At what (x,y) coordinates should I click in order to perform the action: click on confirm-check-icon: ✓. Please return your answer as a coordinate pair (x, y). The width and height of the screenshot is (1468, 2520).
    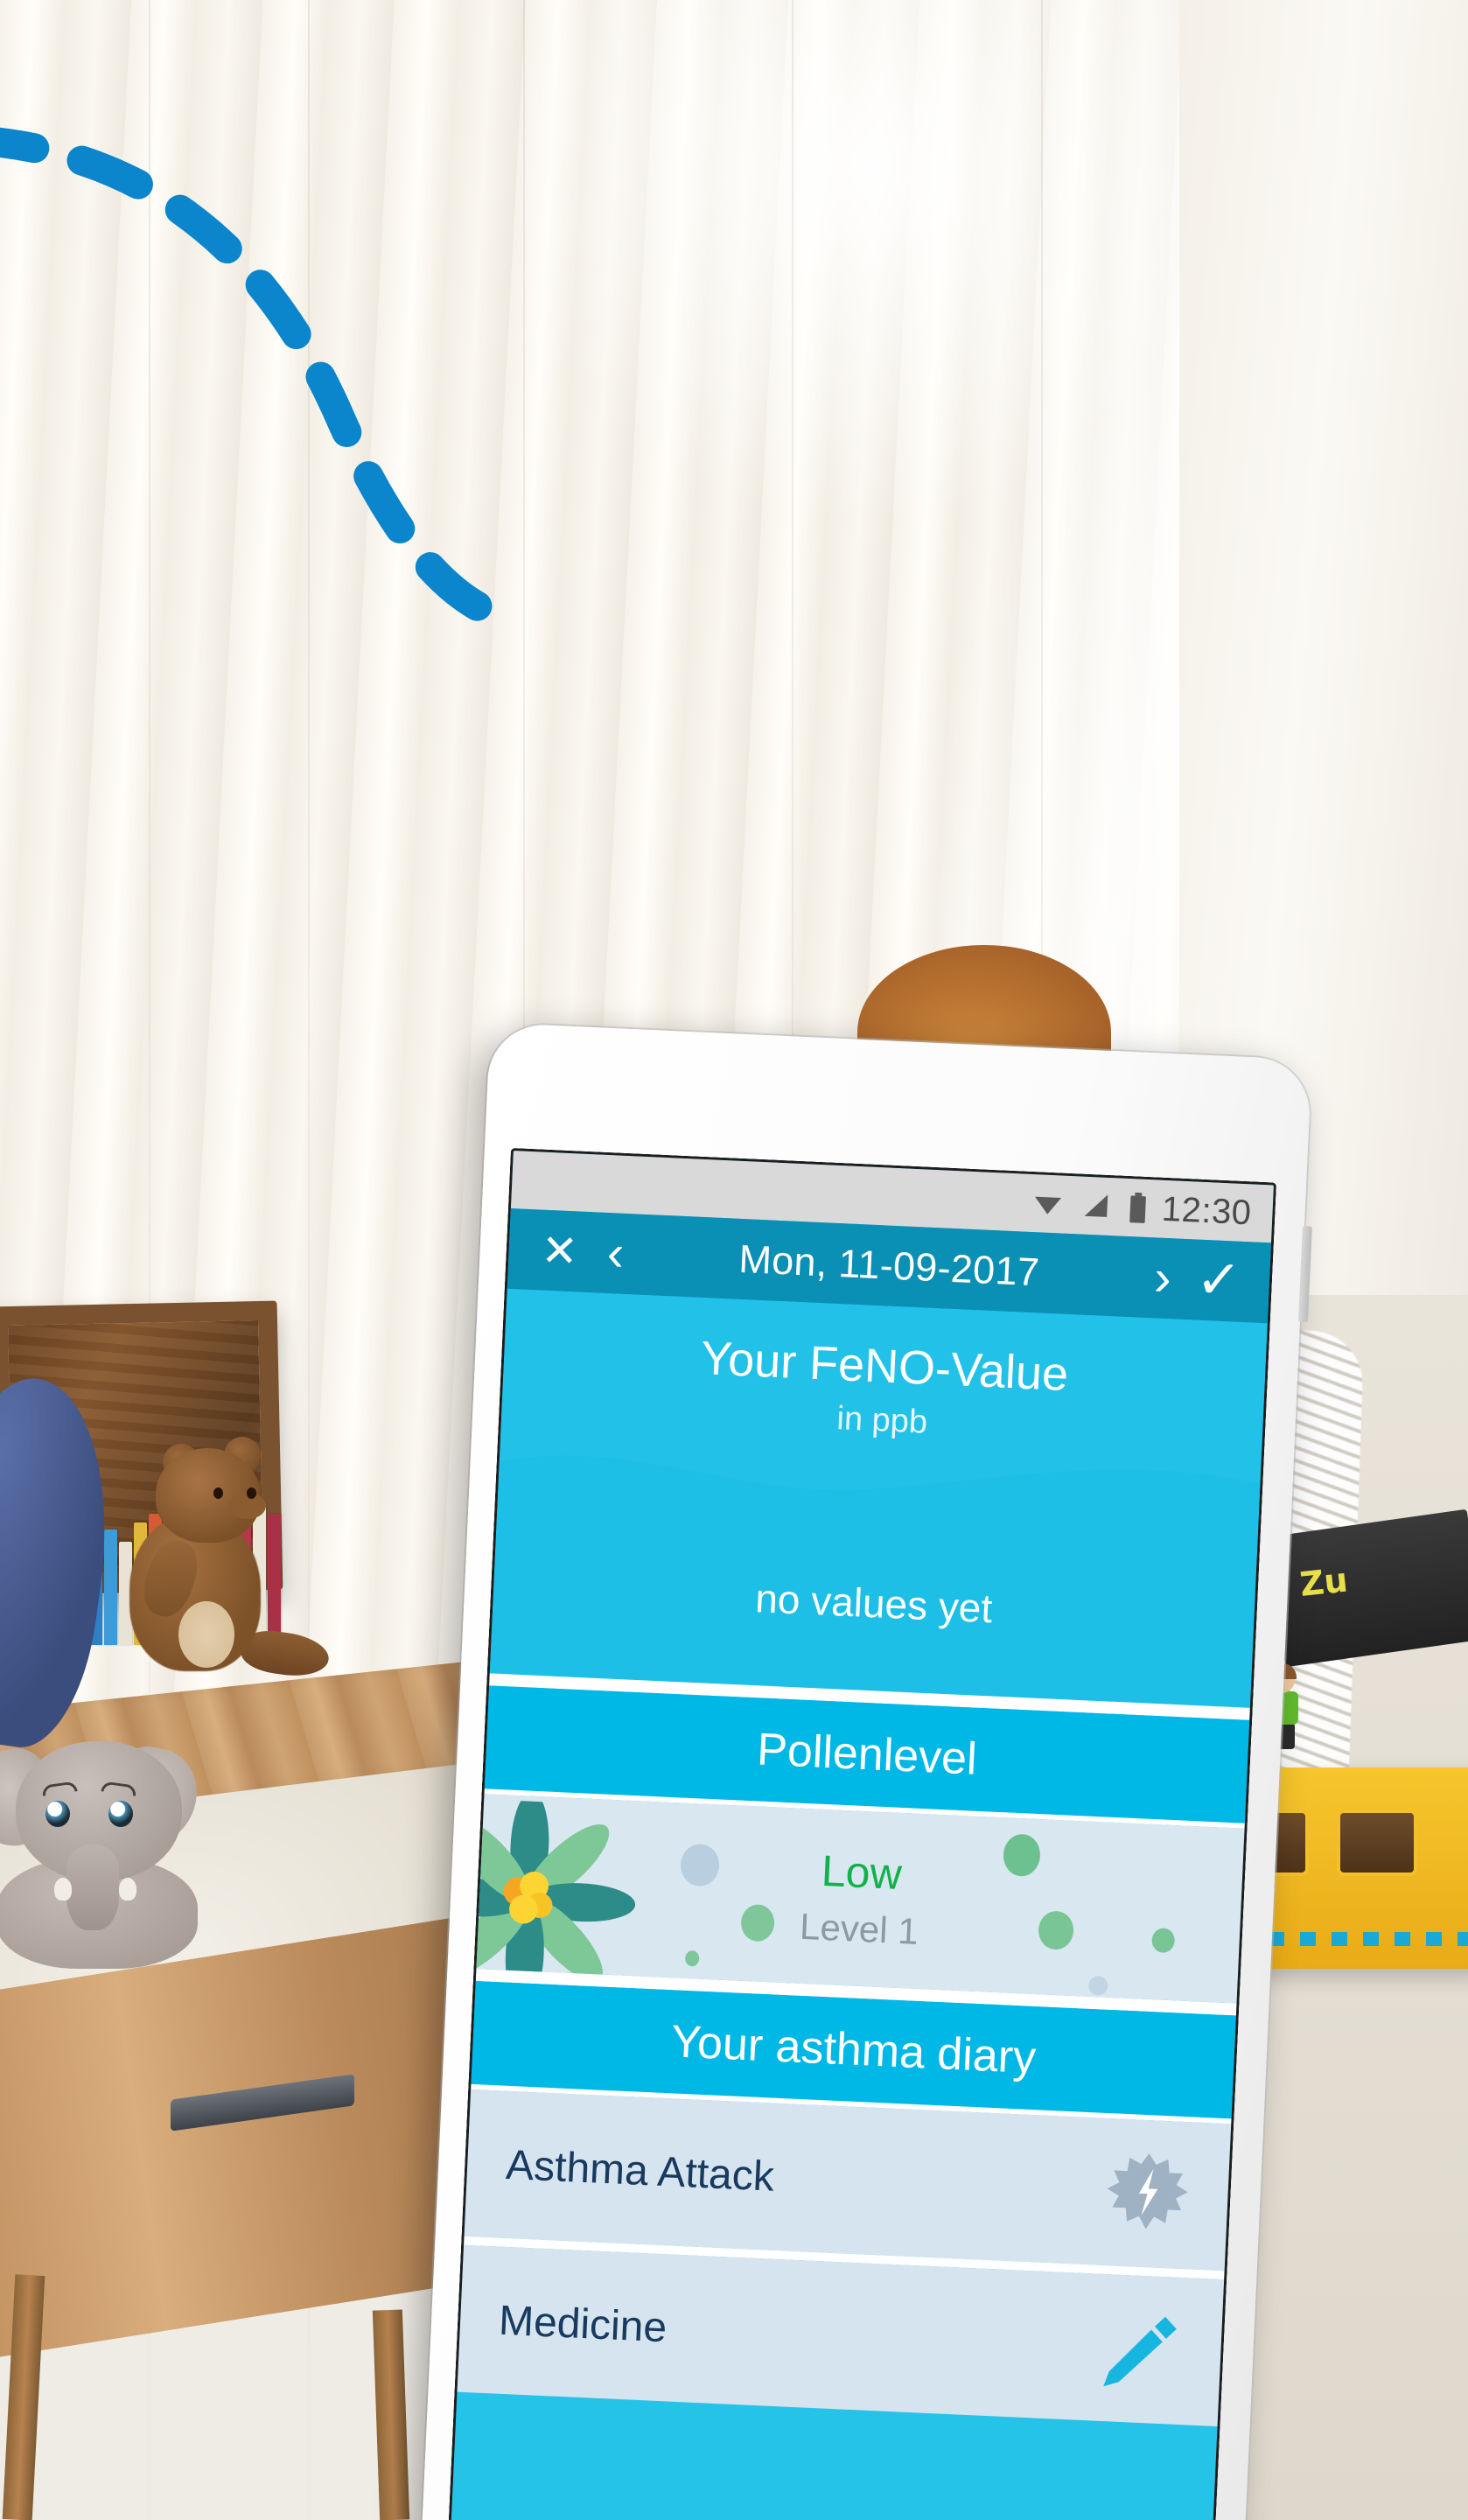
    Looking at the image, I should click on (1219, 1281).